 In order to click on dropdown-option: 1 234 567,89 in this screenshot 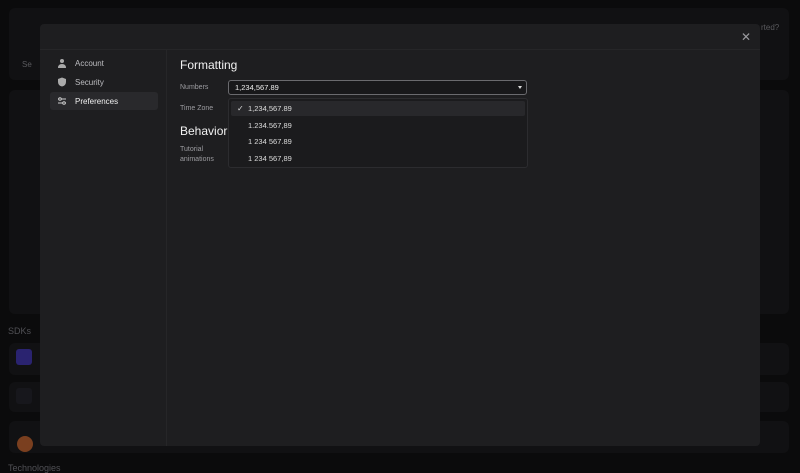, I will do `click(378, 158)`.